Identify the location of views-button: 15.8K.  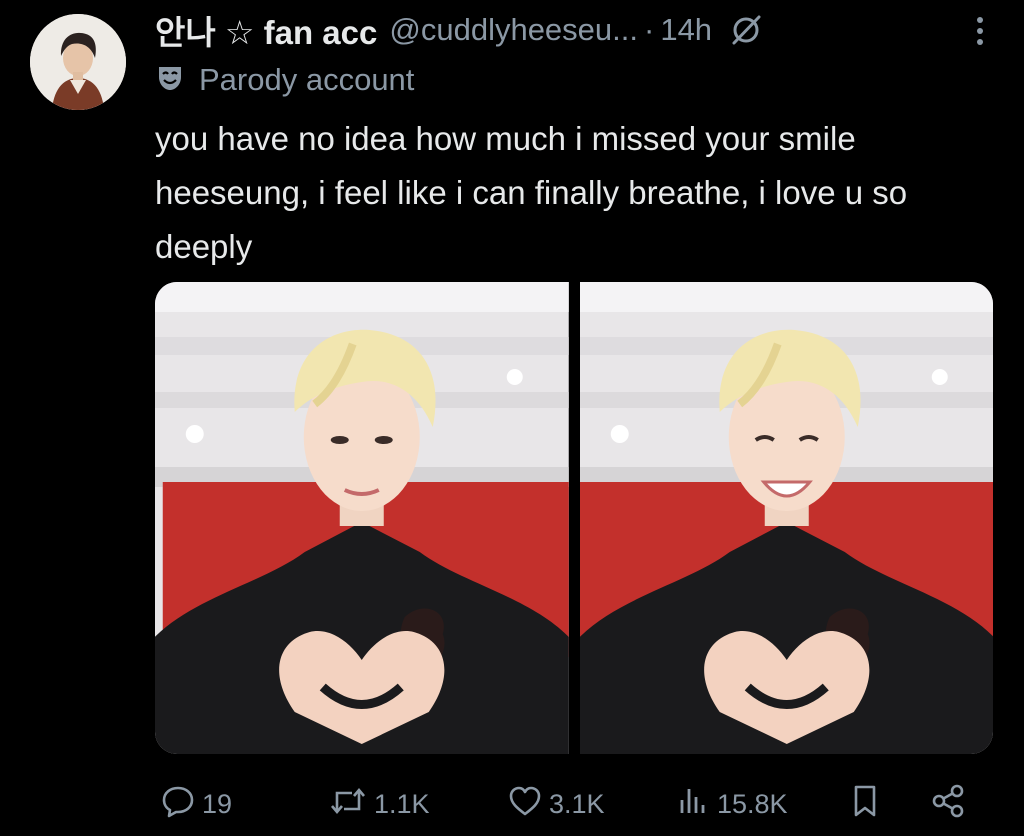
(731, 804).